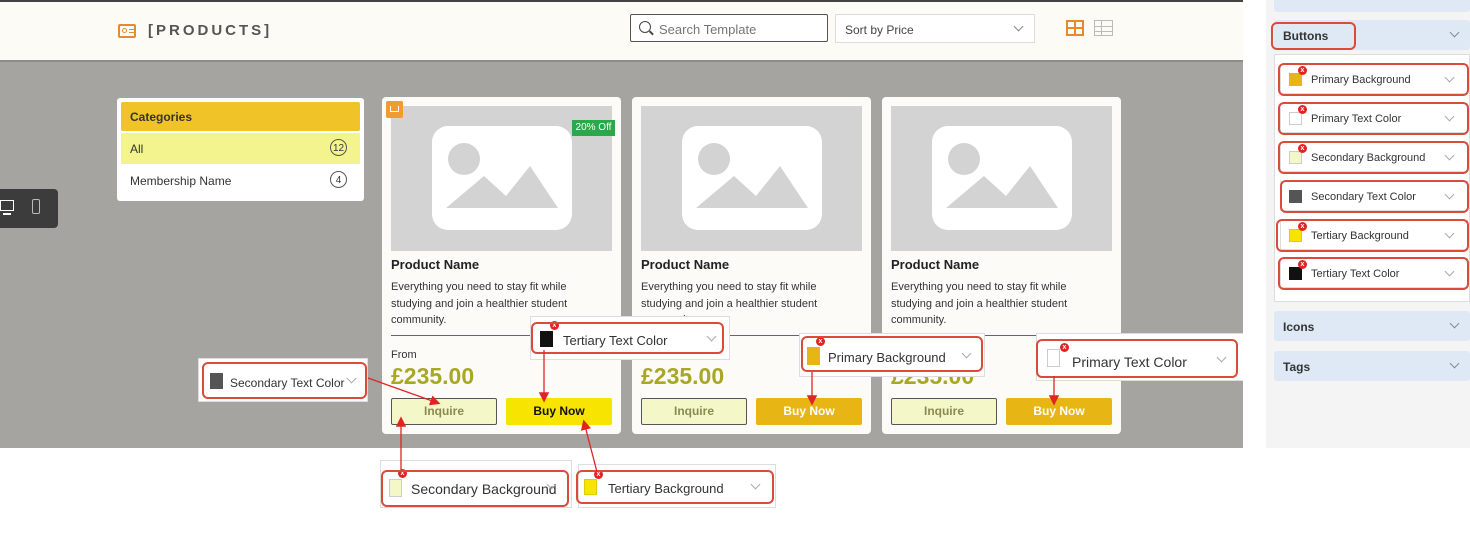 Image resolution: width=1470 pixels, height=548 pixels. I want to click on annotation-arrows, so click(713, 411).